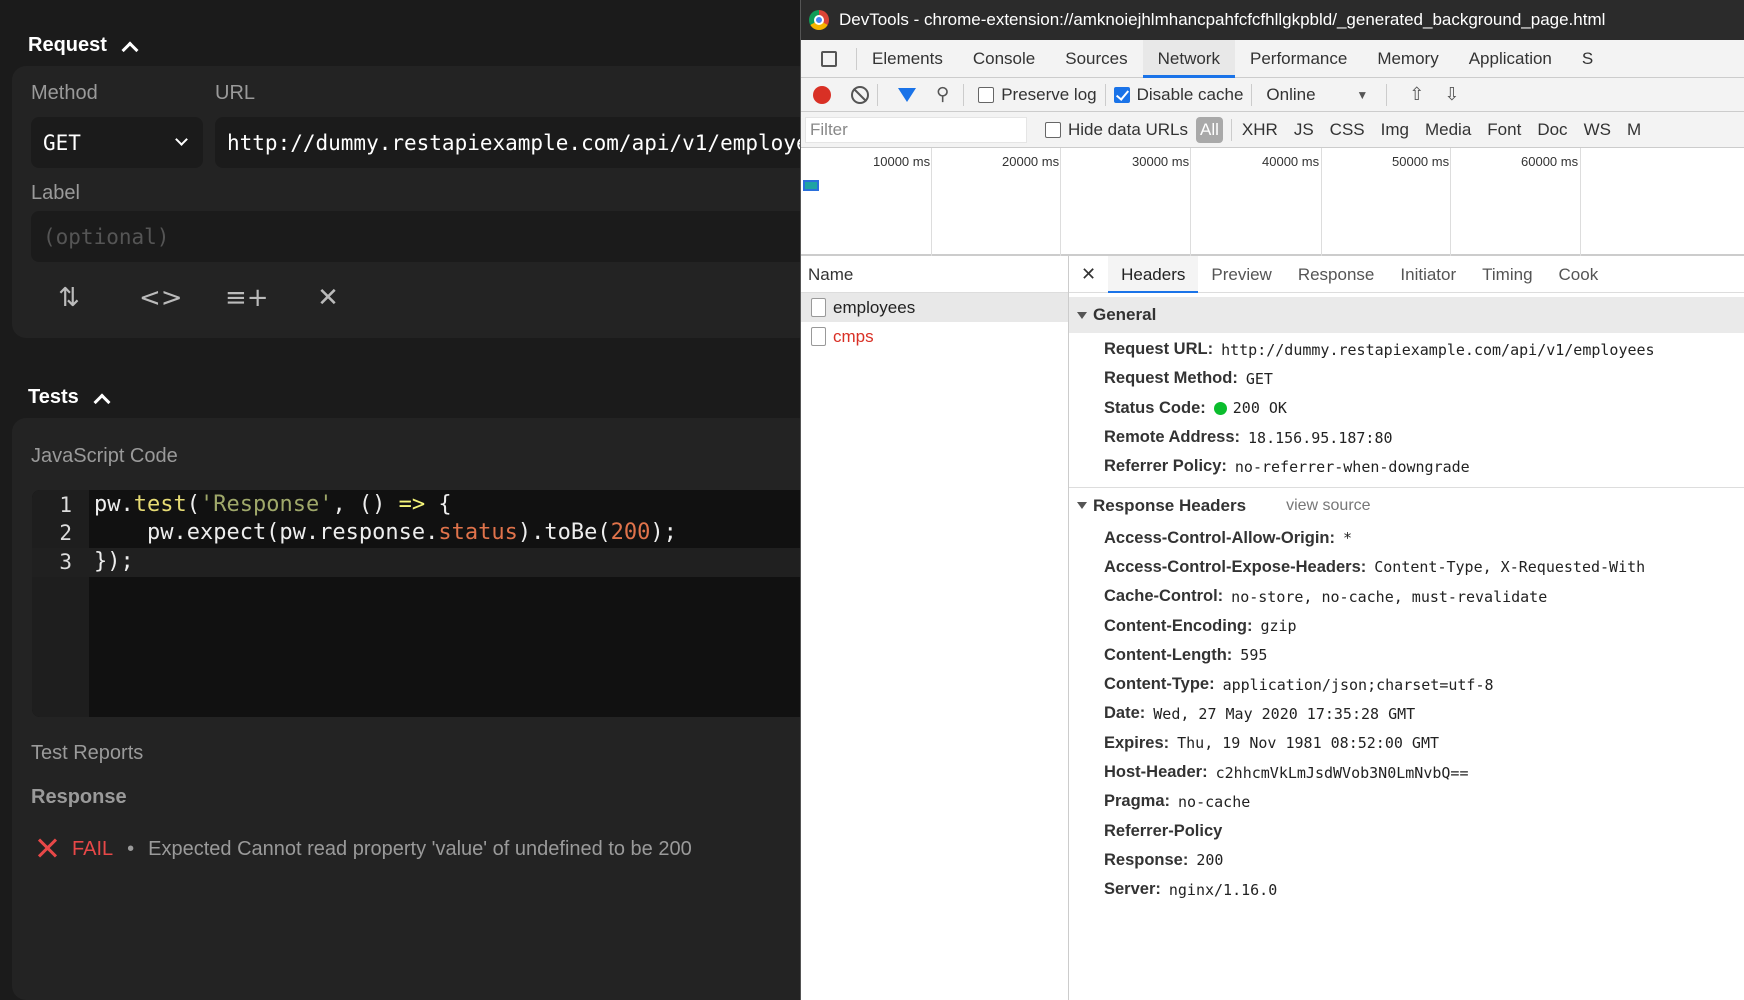 The width and height of the screenshot is (1744, 1000). Describe the element at coordinates (1311, 95) in the screenshot. I see `throttling-select: Online` at that location.